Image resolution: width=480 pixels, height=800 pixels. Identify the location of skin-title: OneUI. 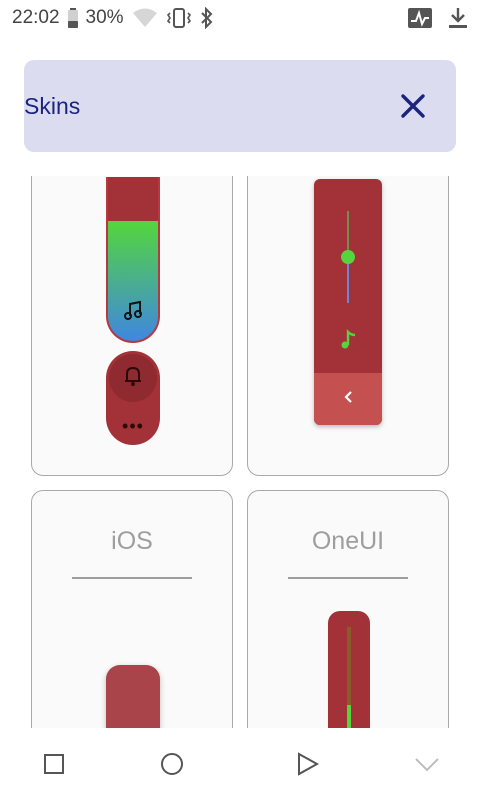
(348, 541).